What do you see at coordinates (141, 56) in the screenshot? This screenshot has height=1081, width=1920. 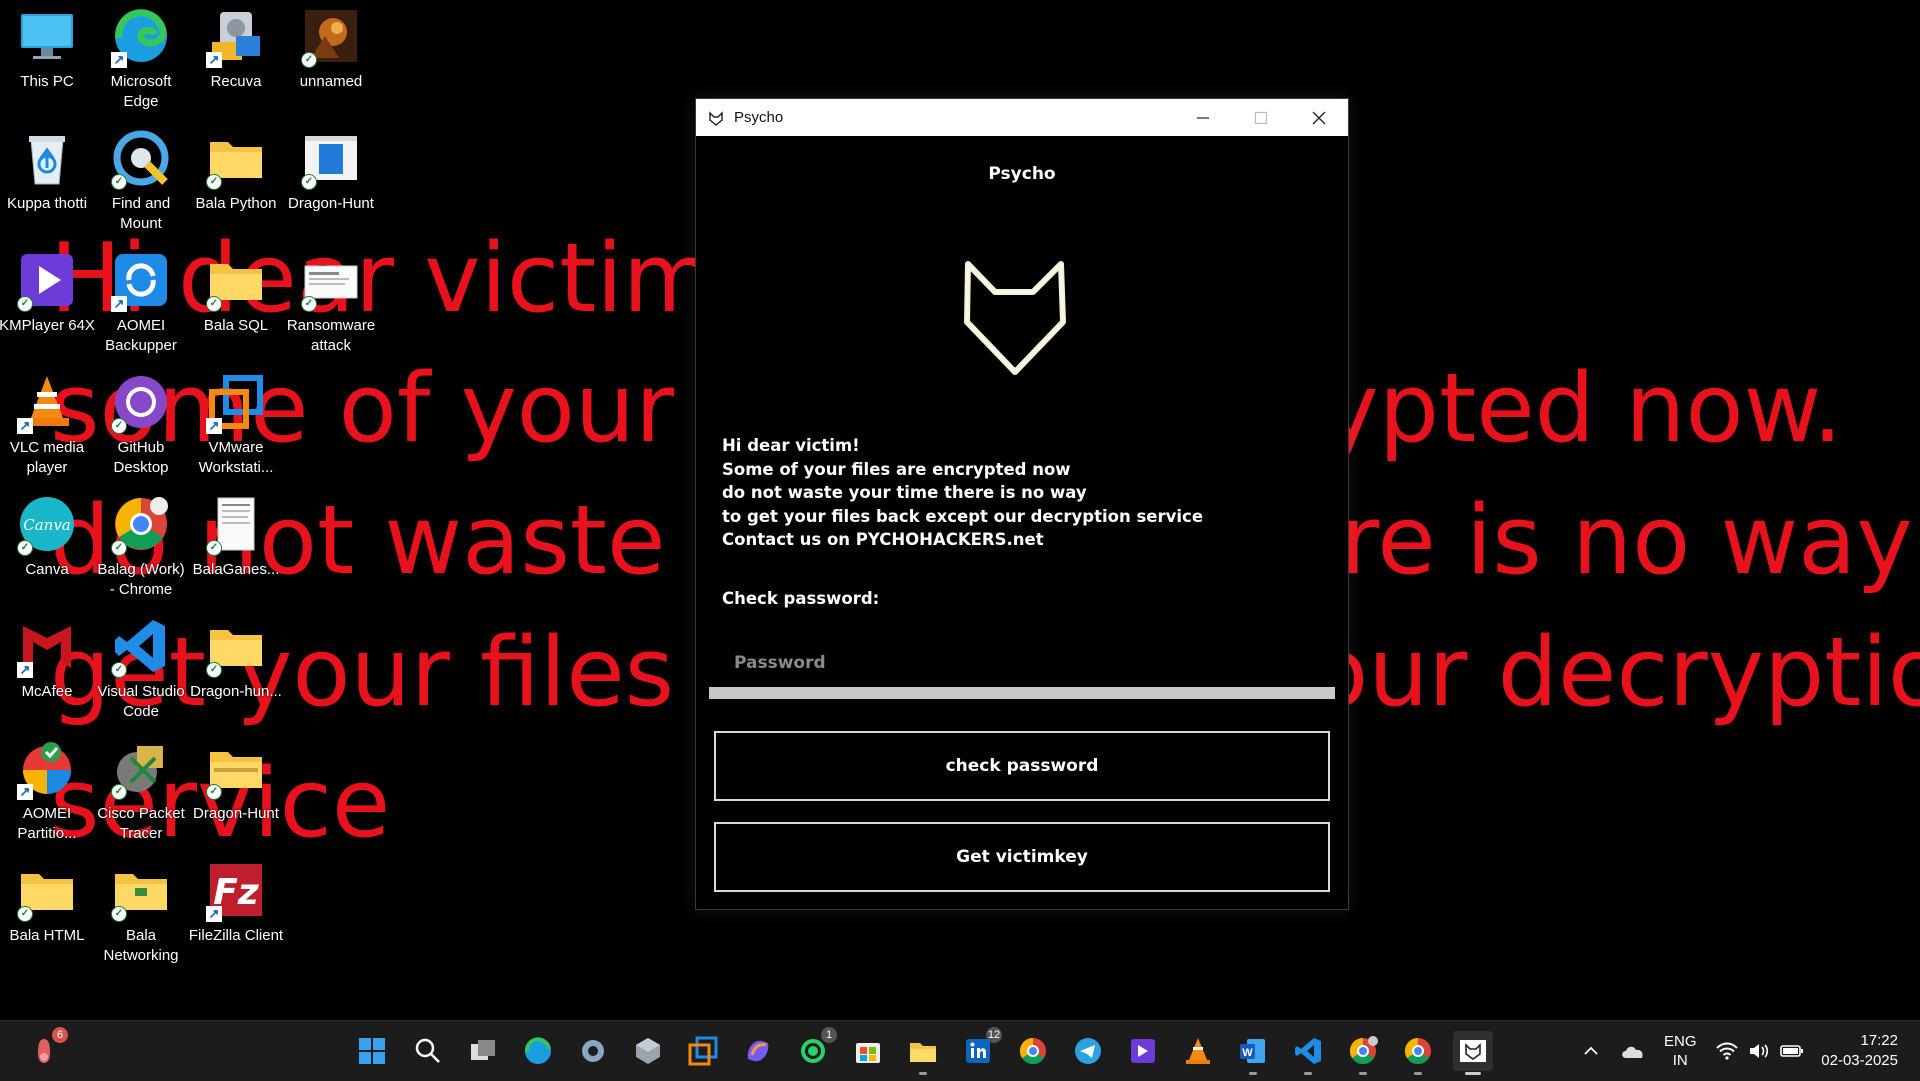 I see `desktop-icon-microsoft-edge: ↗ Microsoft Edge` at bounding box center [141, 56].